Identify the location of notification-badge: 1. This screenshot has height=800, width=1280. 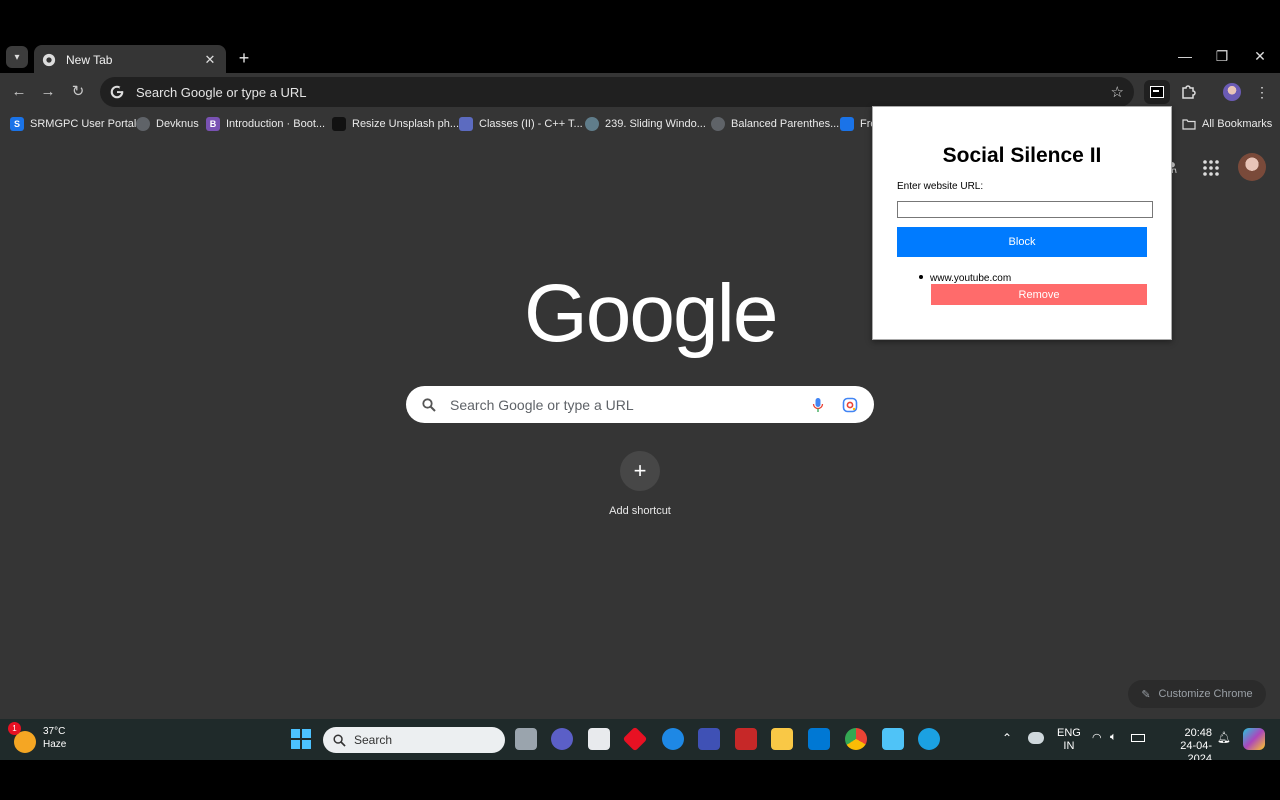
(14, 728).